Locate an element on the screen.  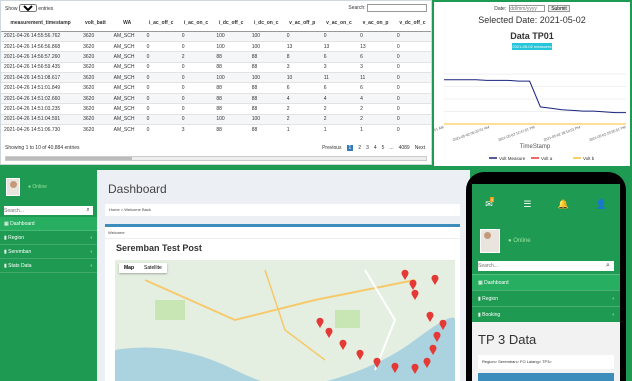
page-button: 1 is located at coordinates (350, 148).